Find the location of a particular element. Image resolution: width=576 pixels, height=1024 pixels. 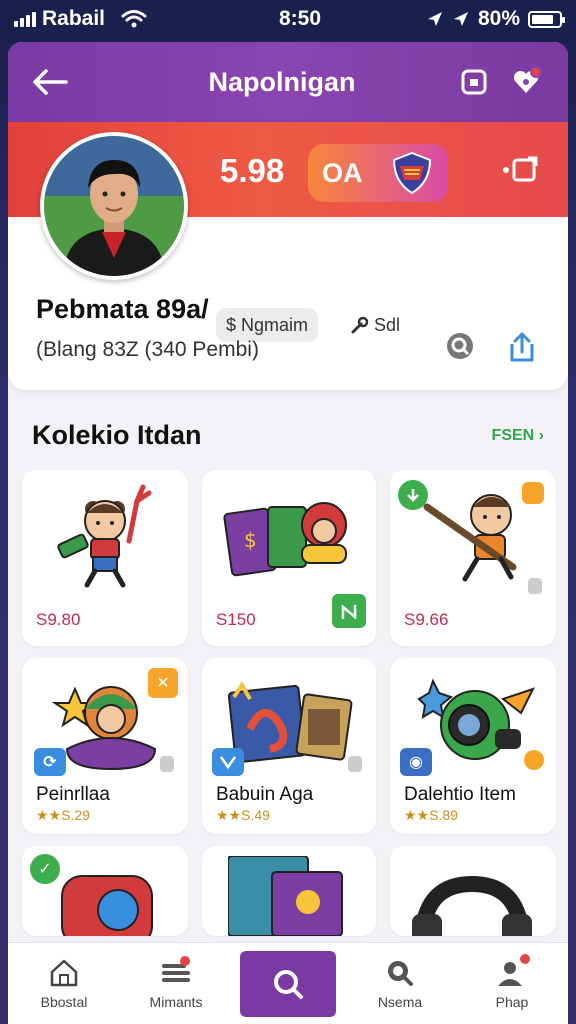

stat-pill-label: OA is located at coordinates (342, 172).